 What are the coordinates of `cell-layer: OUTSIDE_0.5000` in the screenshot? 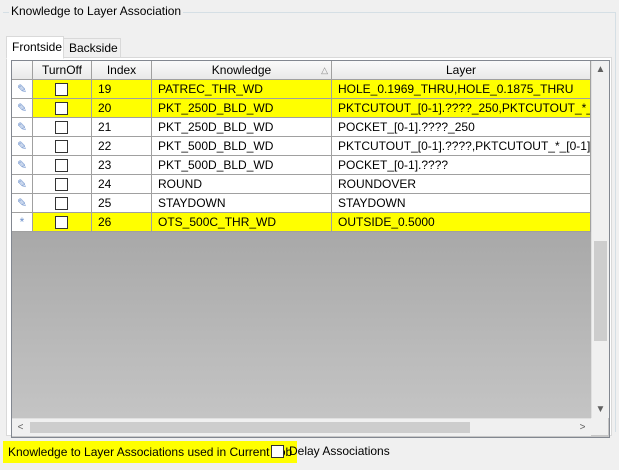 It's located at (461, 222).